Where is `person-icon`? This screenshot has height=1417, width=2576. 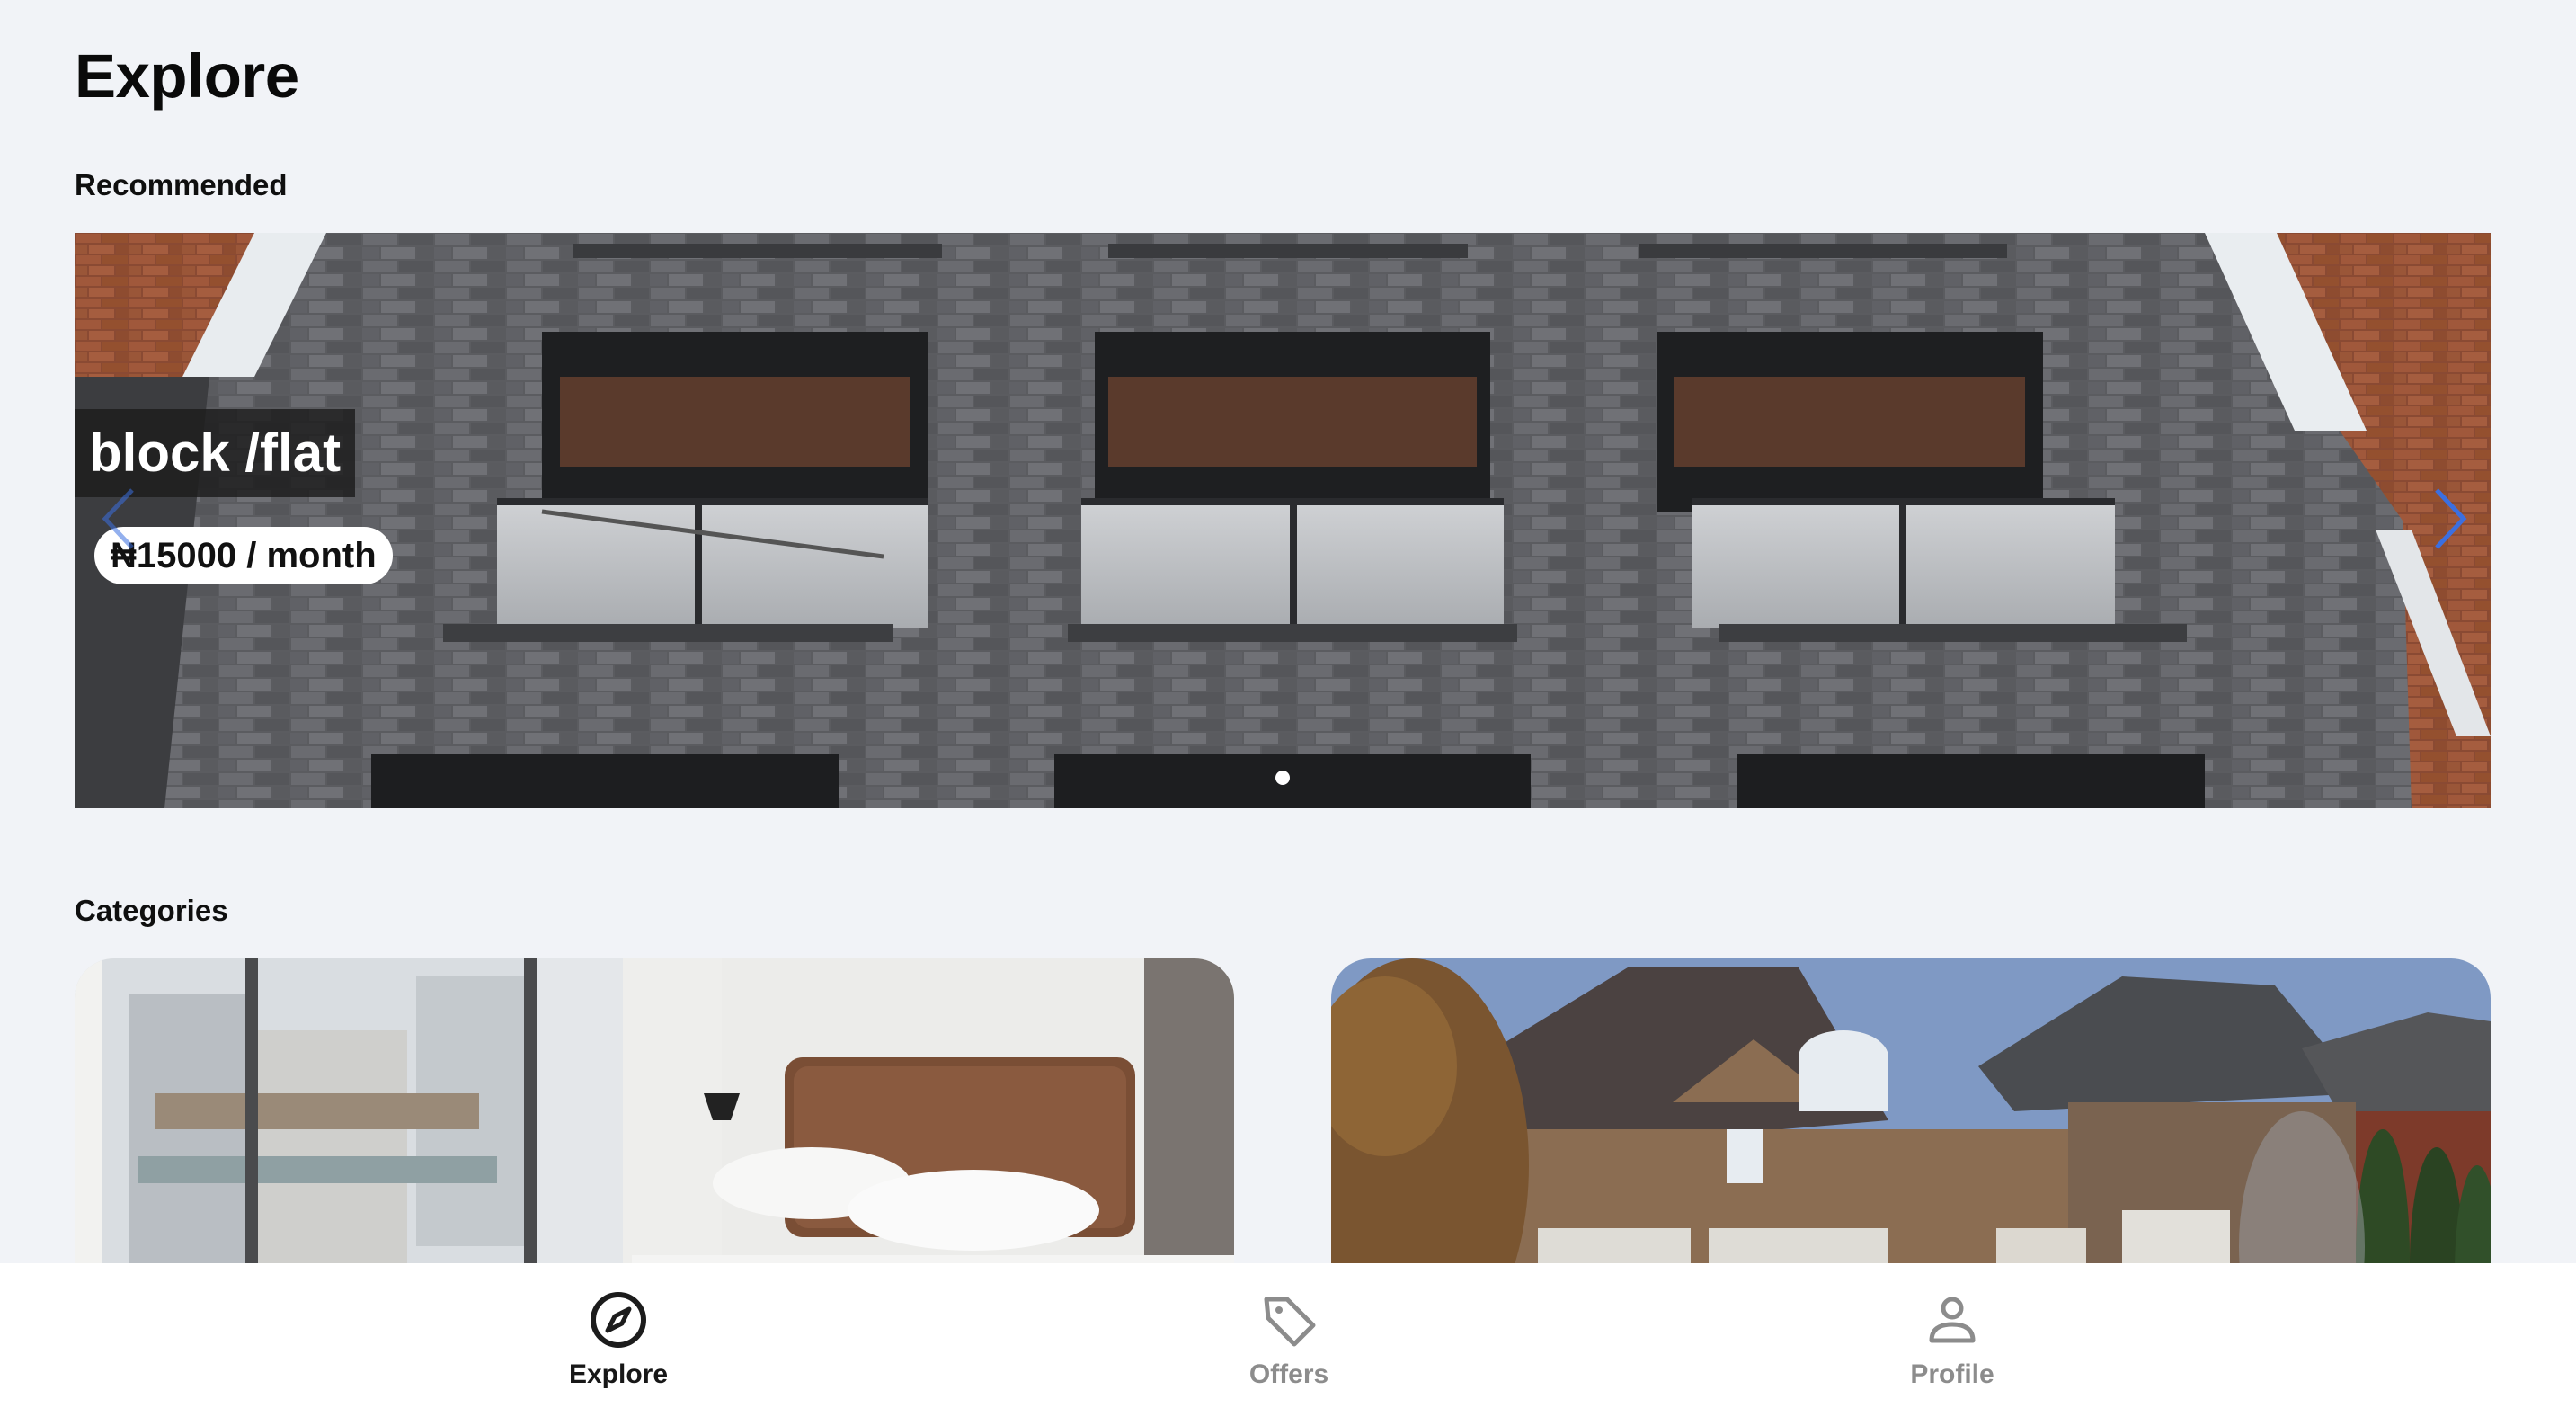 person-icon is located at coordinates (1953, 1320).